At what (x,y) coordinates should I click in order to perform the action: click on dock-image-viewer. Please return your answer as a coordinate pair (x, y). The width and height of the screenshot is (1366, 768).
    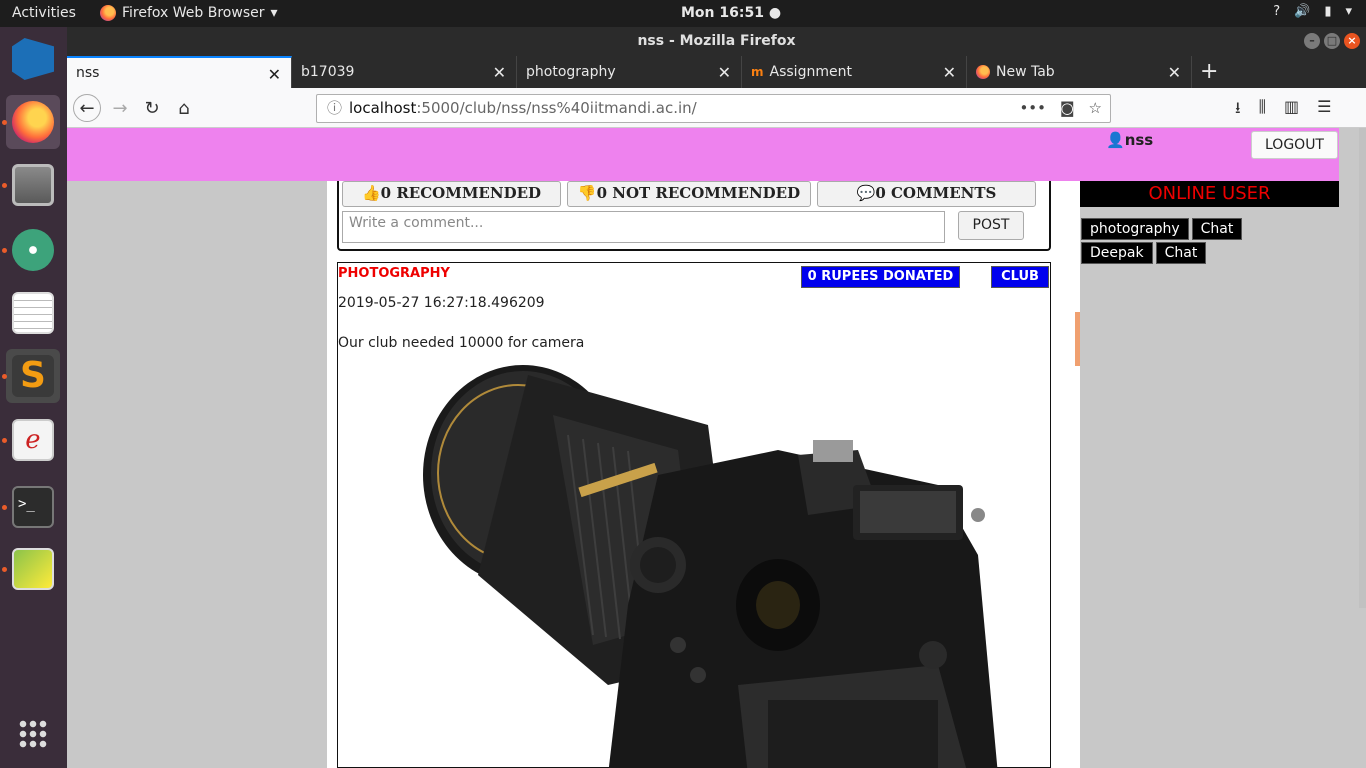
    Looking at the image, I should click on (33, 569).